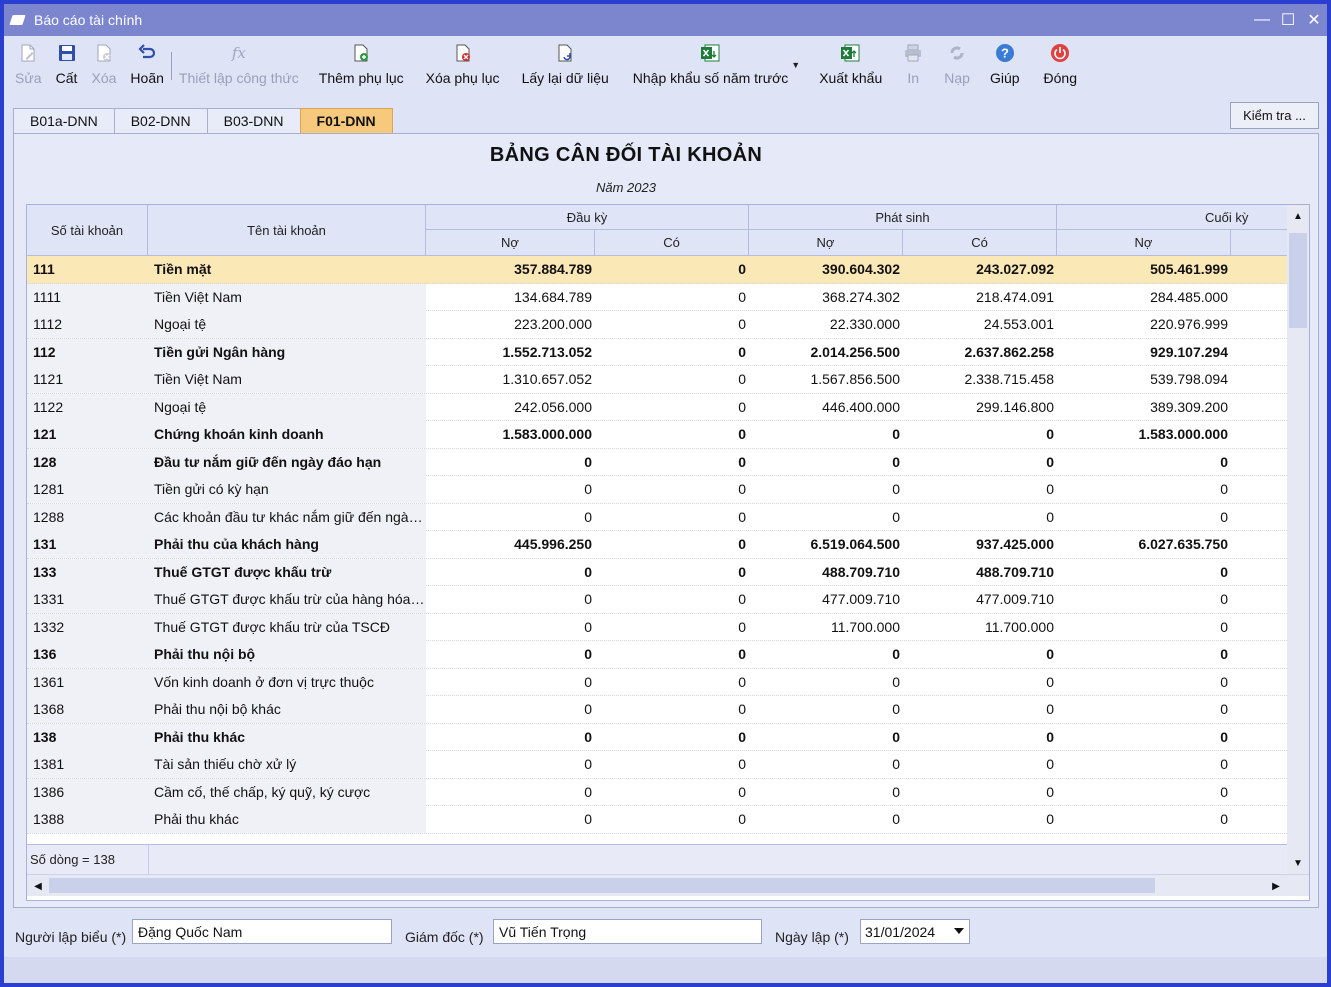  Describe the element at coordinates (980, 572) in the screenshot. I see `cell-movement-credit: 488.709.710` at that location.